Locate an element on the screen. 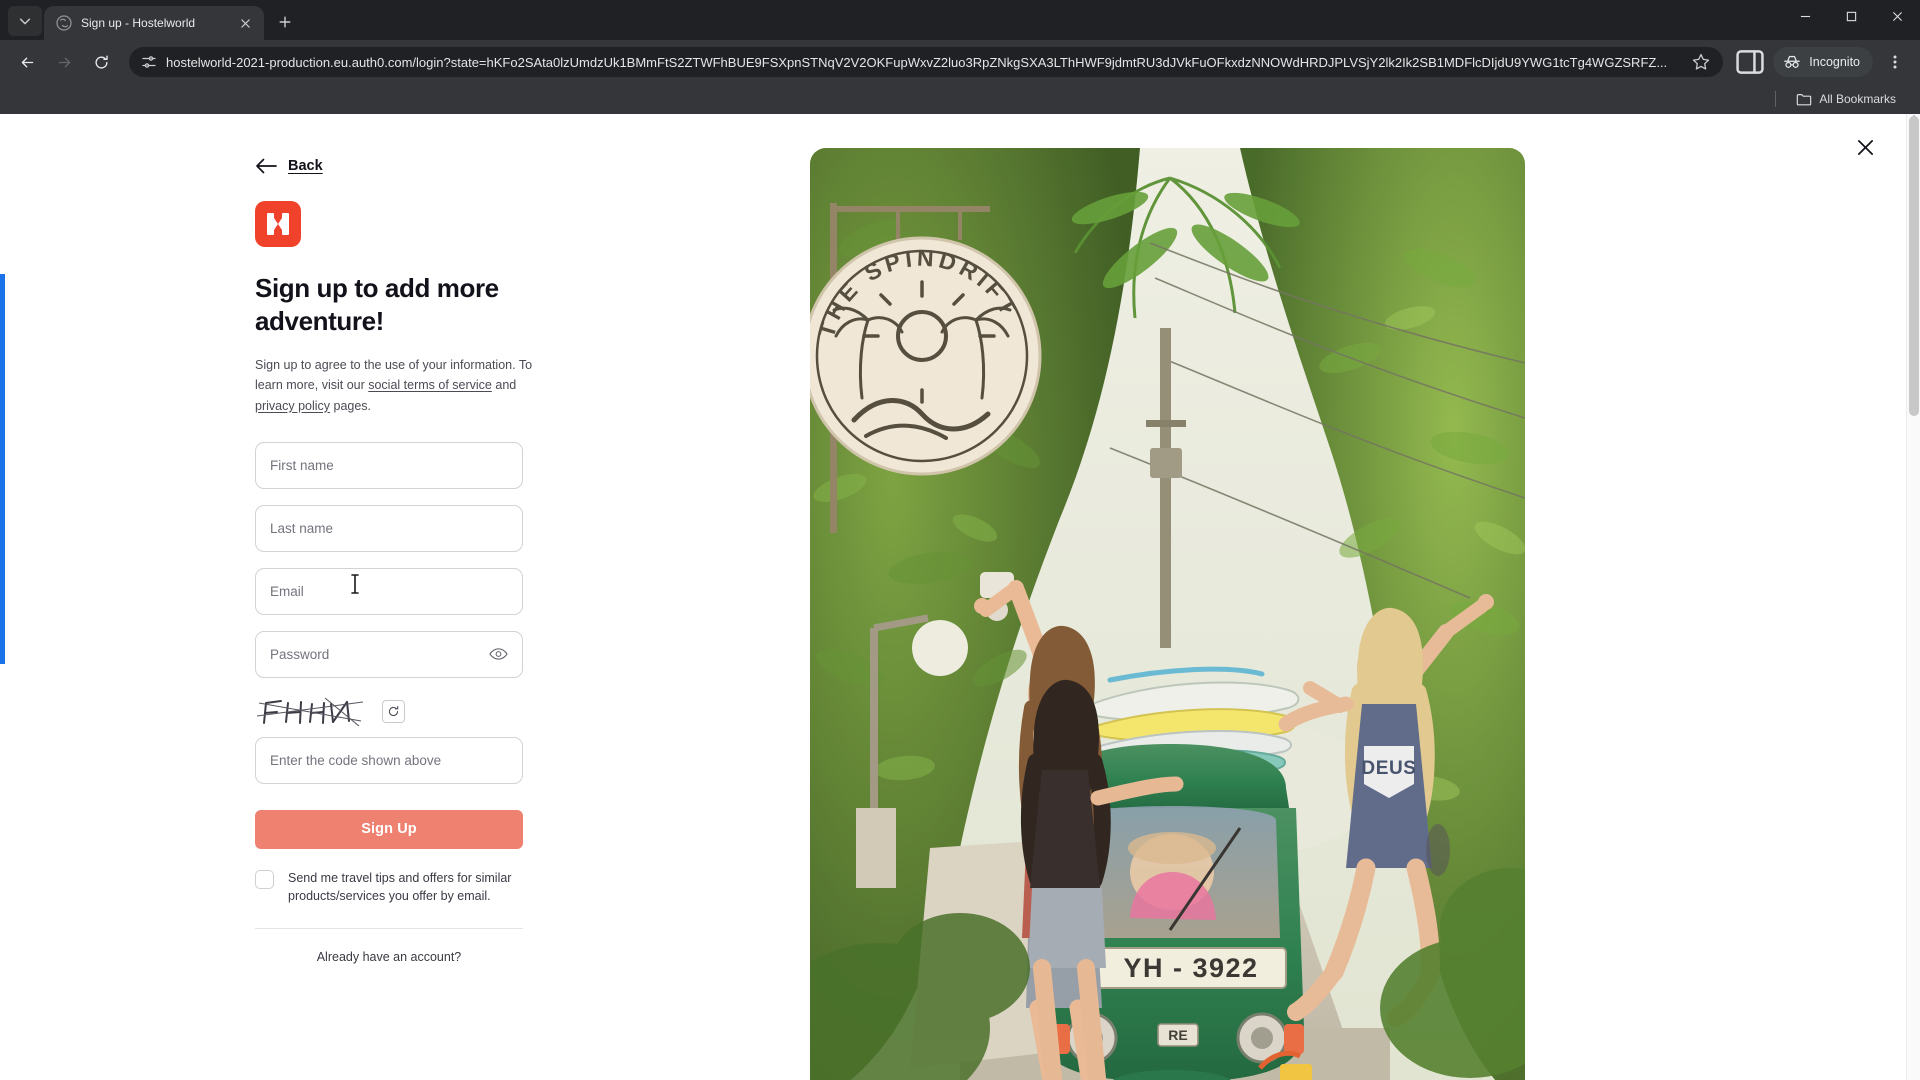 The image size is (1920, 1080). reload-icon is located at coordinates (101, 61).